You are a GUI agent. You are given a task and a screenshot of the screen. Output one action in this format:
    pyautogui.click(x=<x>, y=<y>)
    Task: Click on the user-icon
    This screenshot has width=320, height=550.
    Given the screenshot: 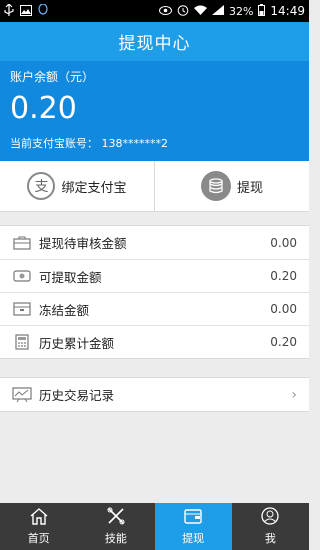 What is the action you would take?
    pyautogui.click(x=270, y=517)
    